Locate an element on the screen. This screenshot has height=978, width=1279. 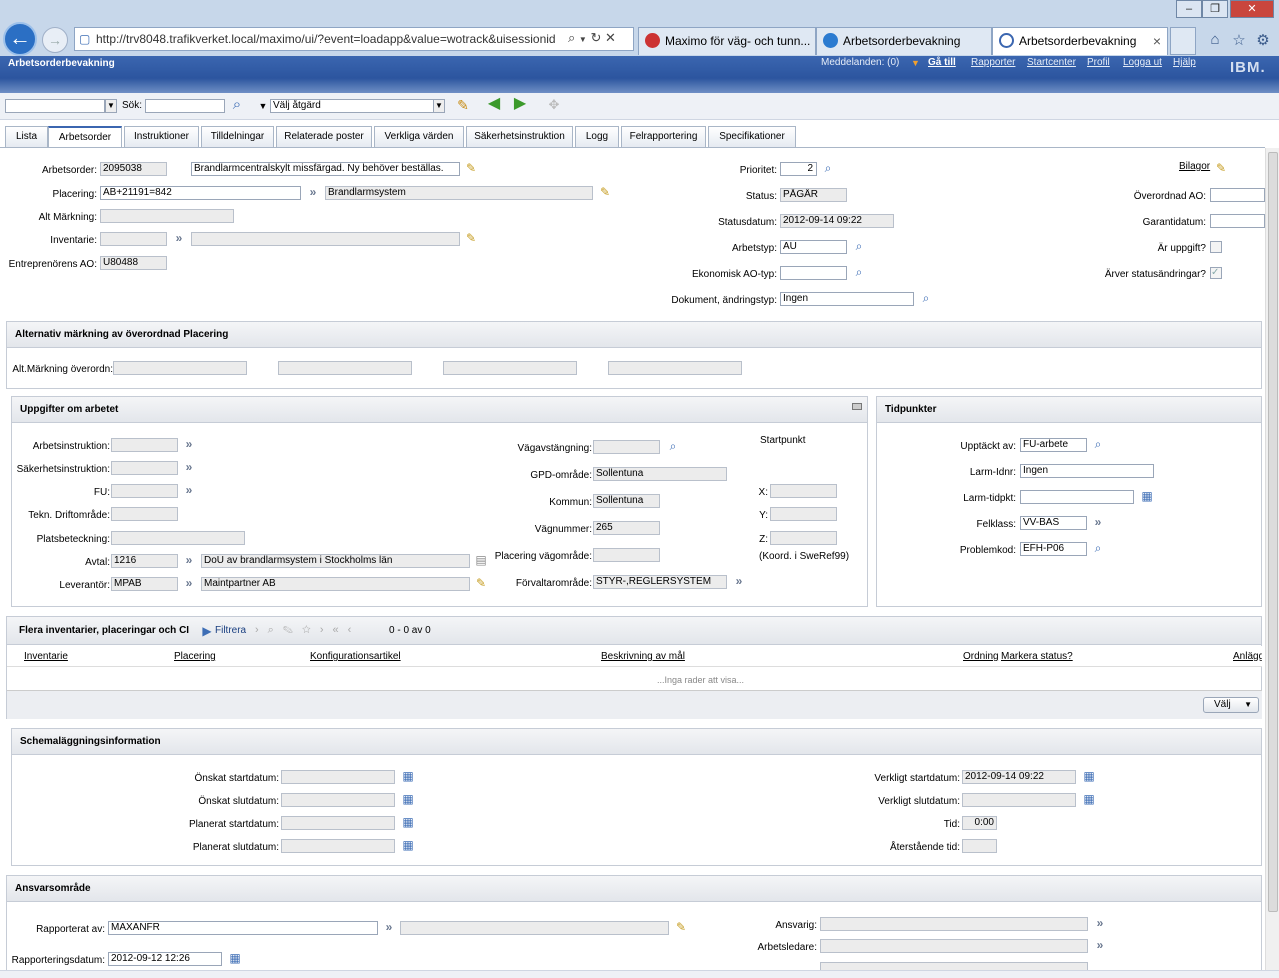
maximize-button: ❐ is located at coordinates (1215, 9).